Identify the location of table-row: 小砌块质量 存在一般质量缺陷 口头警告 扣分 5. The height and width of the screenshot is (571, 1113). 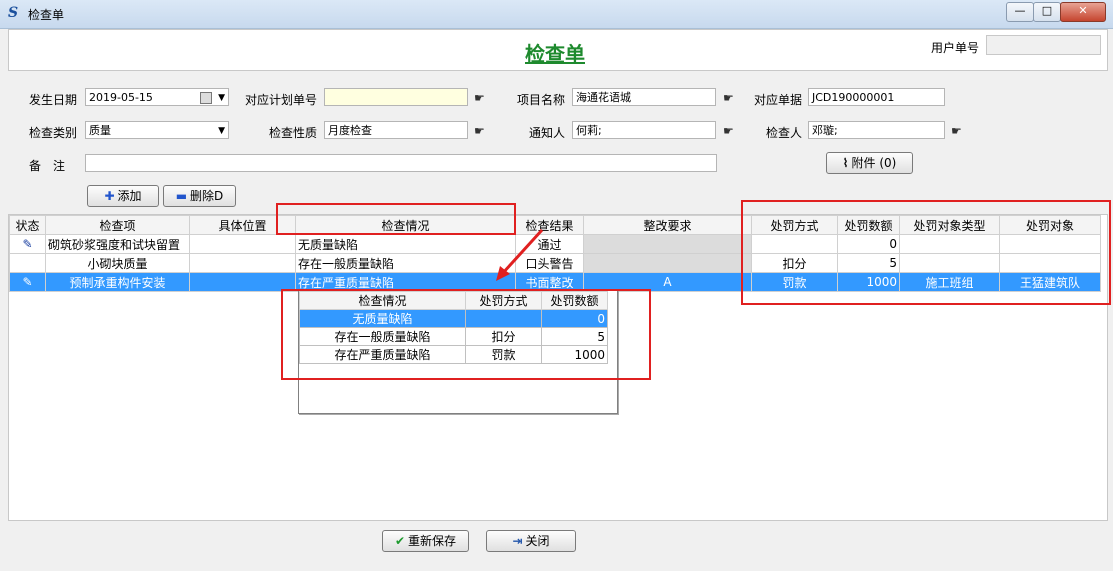
(555, 263).